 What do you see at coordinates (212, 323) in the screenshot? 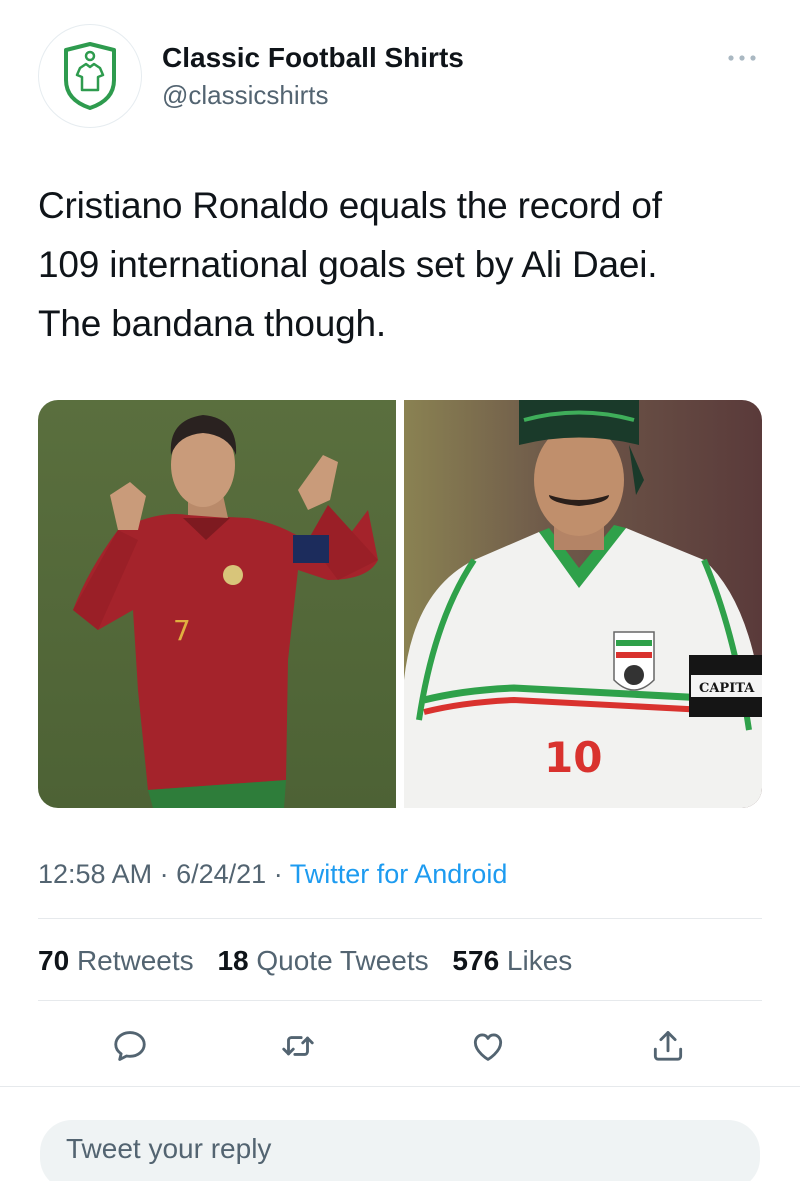
I see `tweet-text-line: The bandana though.` at bounding box center [212, 323].